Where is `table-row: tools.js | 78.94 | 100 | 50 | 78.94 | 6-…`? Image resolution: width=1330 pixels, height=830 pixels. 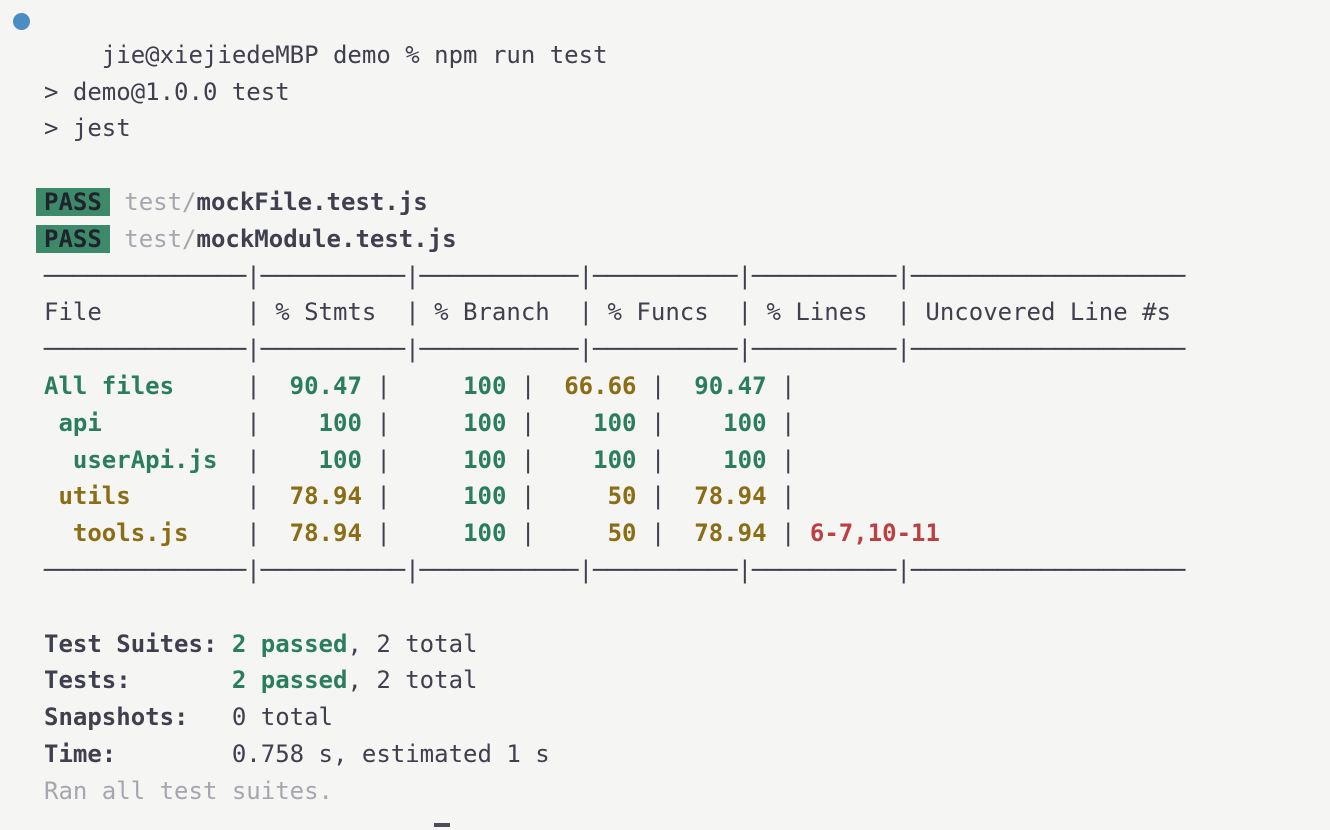 table-row: tools.js | 78.94 | 100 | 50 | 78.94 | 6-… is located at coordinates (665, 533).